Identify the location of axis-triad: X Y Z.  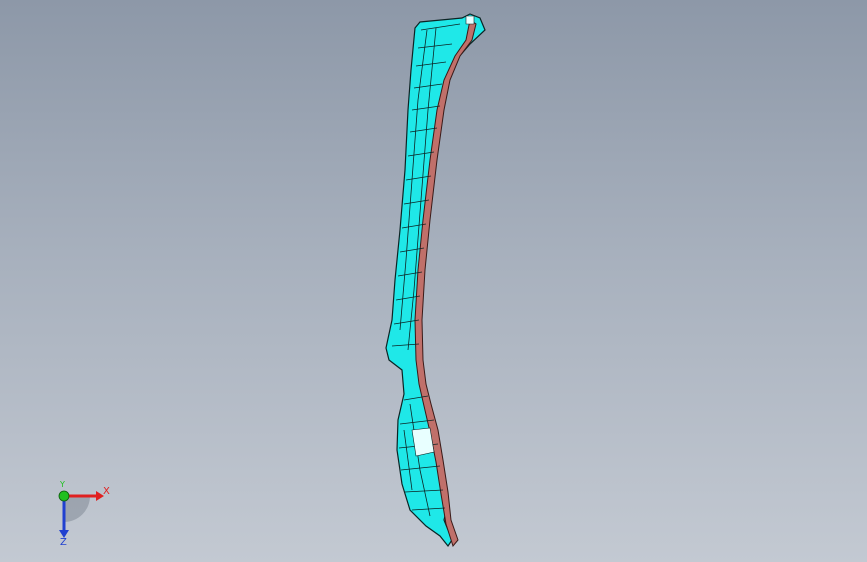
(80, 513).